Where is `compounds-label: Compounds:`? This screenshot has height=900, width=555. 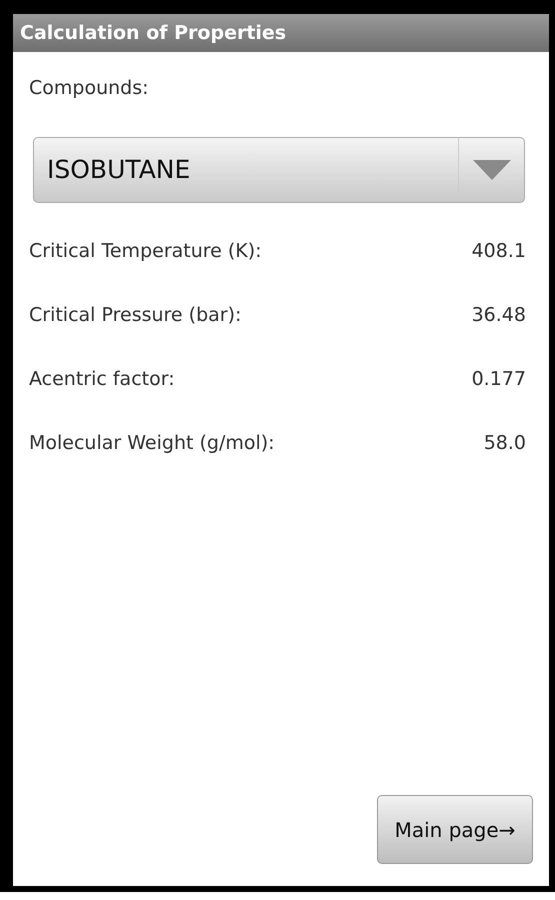 compounds-label: Compounds: is located at coordinates (89, 88).